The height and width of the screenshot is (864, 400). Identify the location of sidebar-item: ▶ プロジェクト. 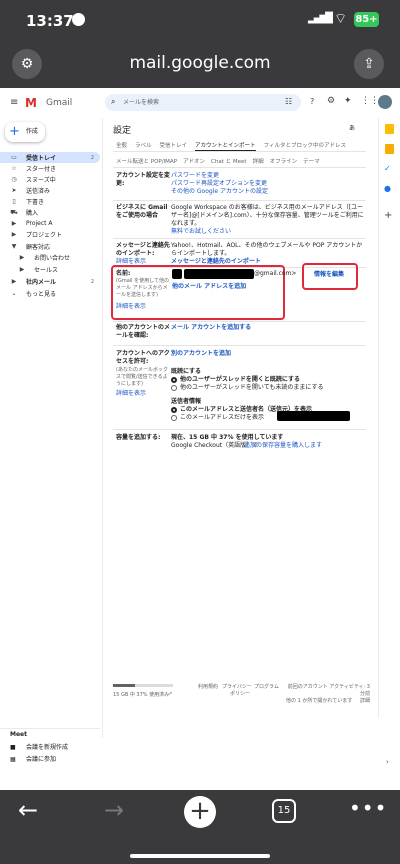
(50, 234).